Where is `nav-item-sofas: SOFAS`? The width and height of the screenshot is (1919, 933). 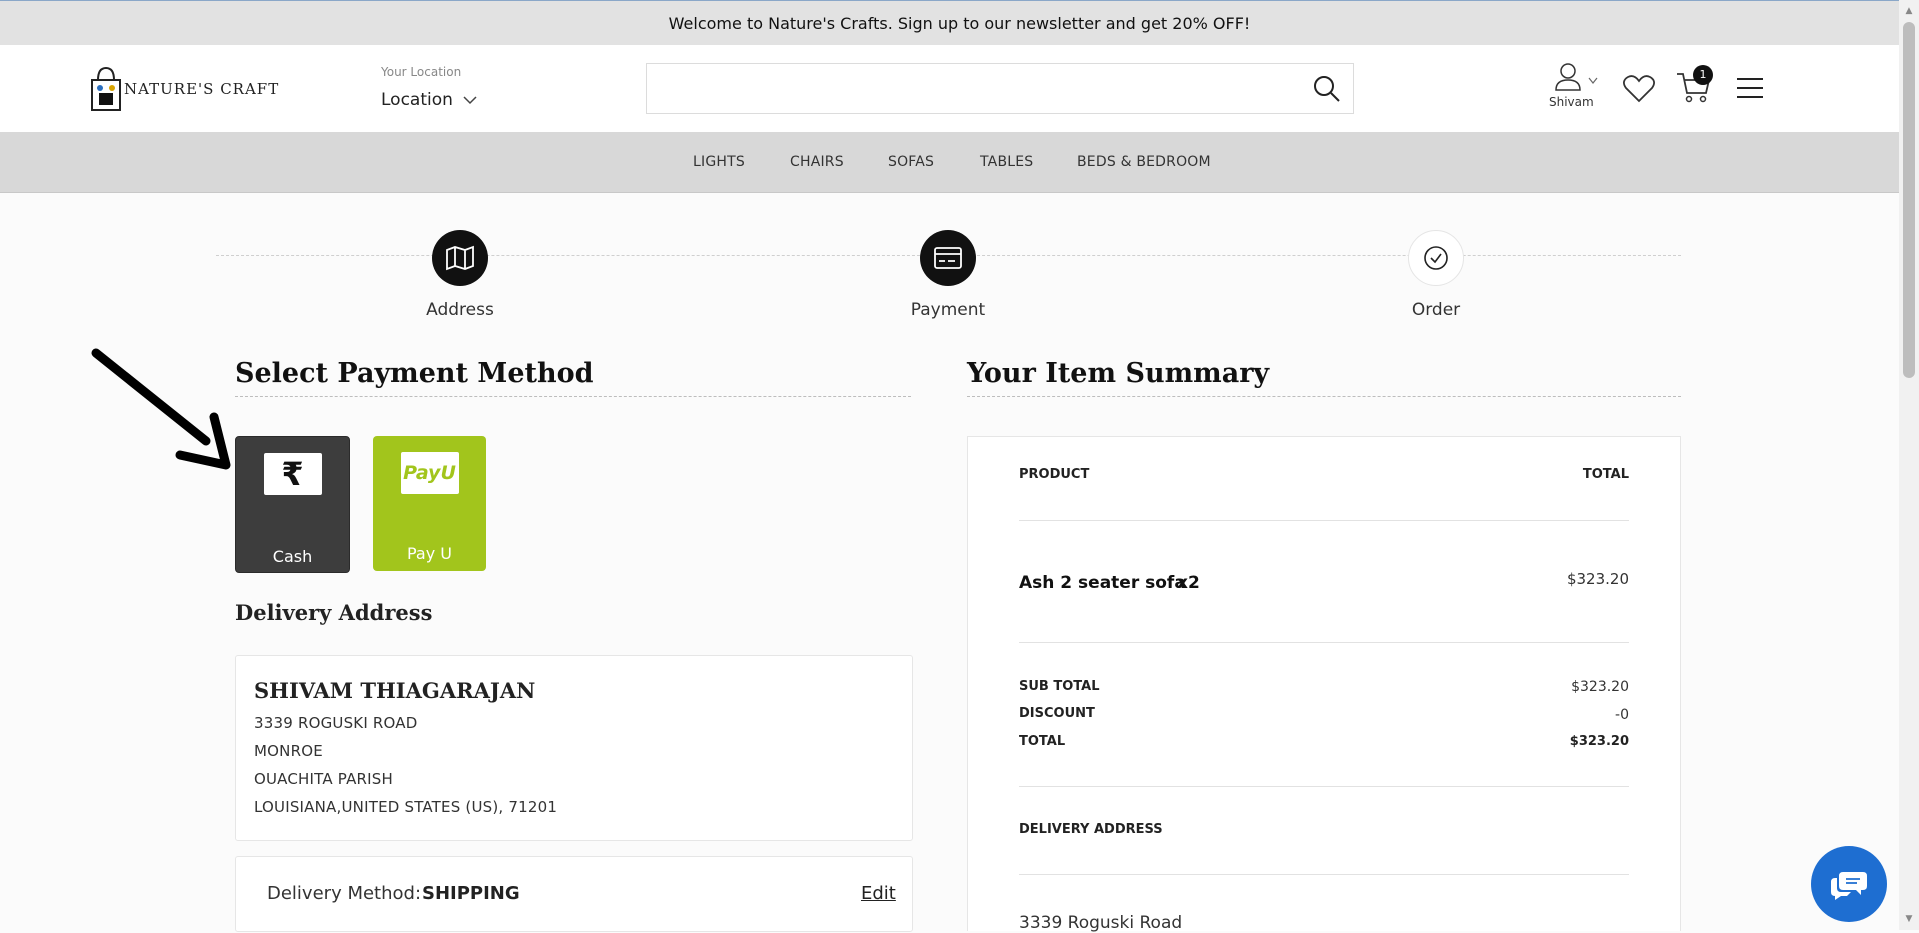
nav-item-sofas: SOFAS is located at coordinates (911, 162).